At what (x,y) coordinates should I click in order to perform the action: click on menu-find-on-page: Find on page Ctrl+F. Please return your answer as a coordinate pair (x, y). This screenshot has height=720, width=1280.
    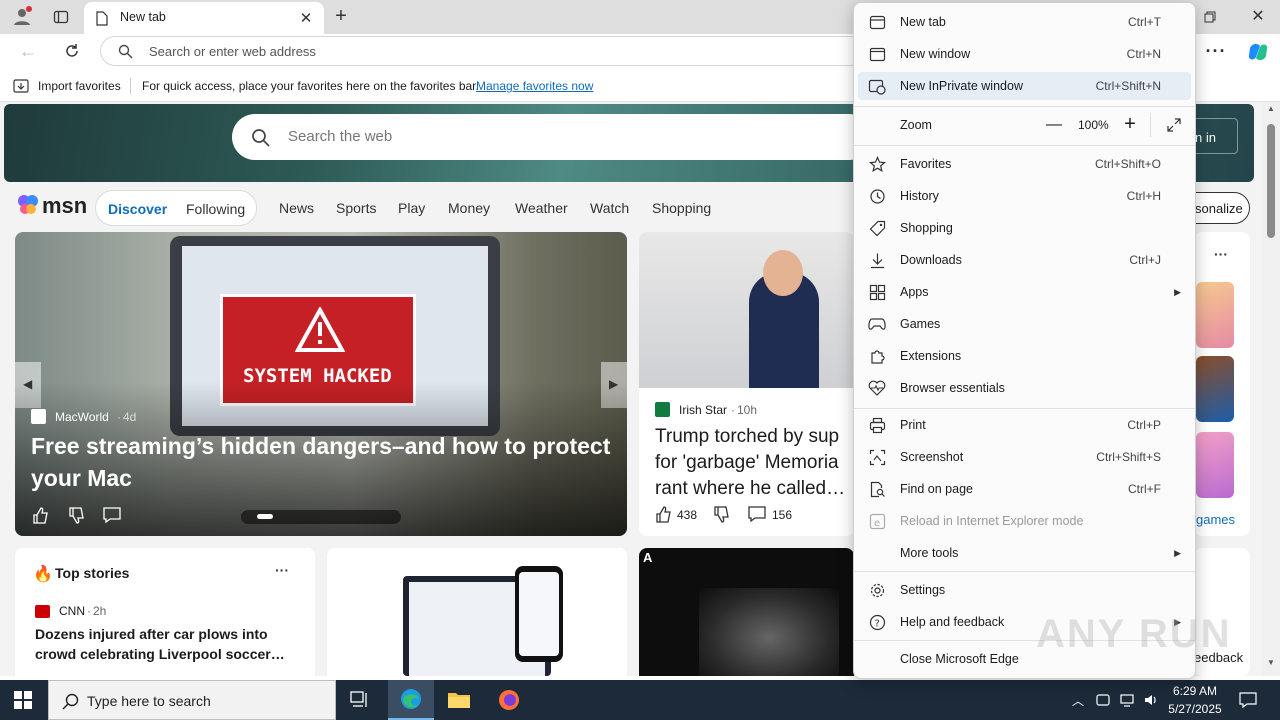
    Looking at the image, I should click on (1024, 489).